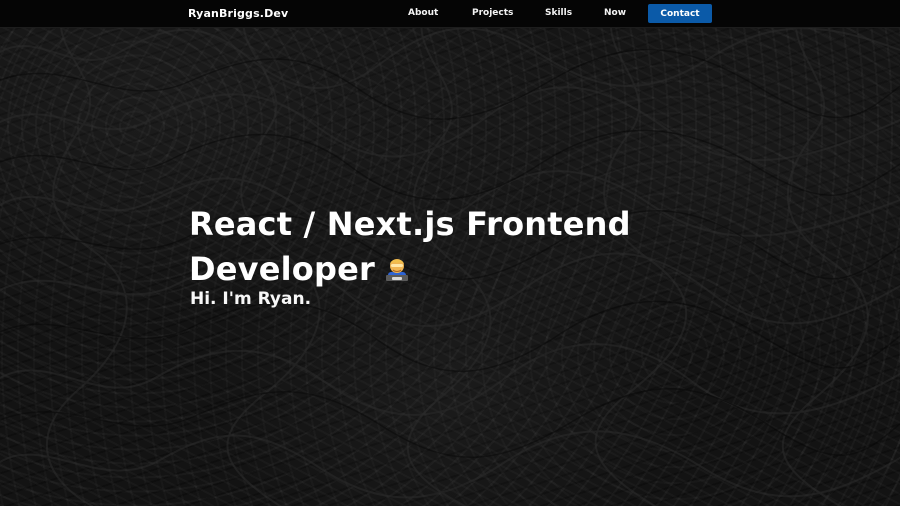  Describe the element at coordinates (680, 13) in the screenshot. I see `contact-button: Contact` at that location.